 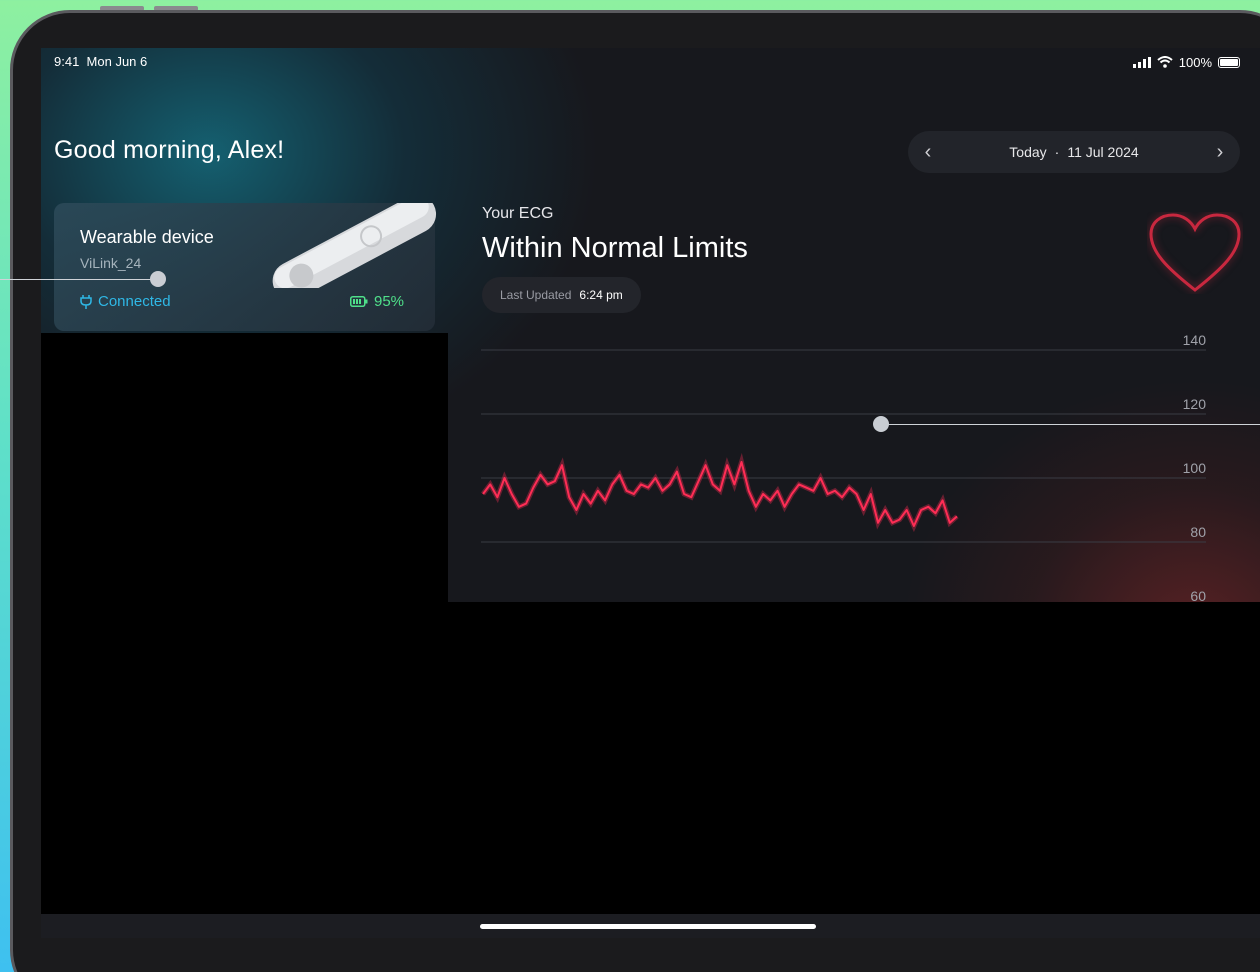 What do you see at coordinates (67, 61) in the screenshot?
I see `status-time: 9:41` at bounding box center [67, 61].